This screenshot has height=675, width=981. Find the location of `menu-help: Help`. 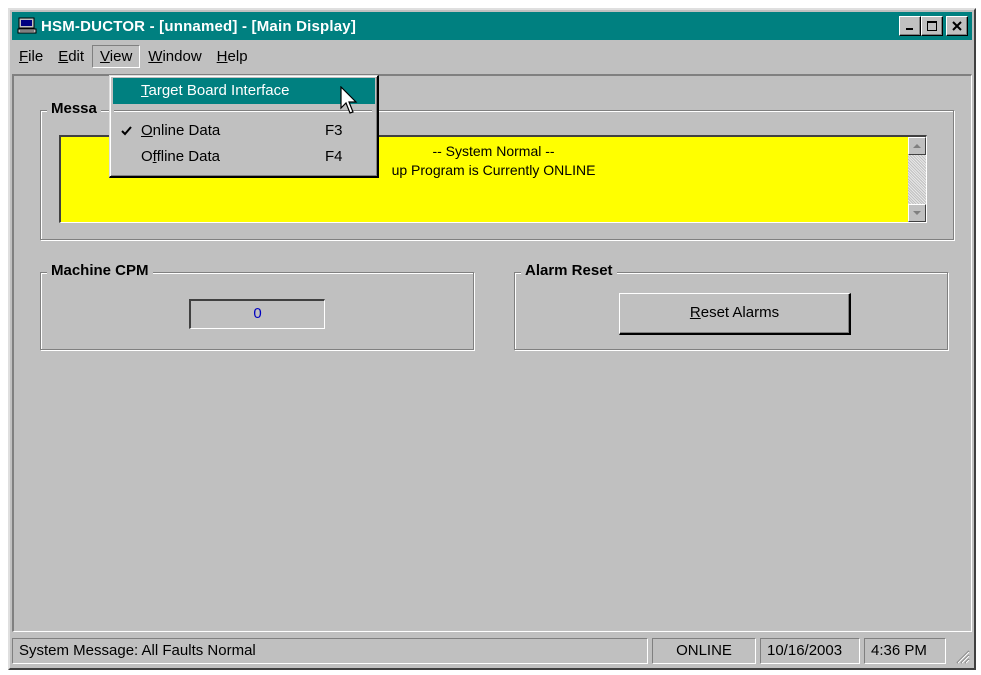

menu-help: Help is located at coordinates (232, 56).